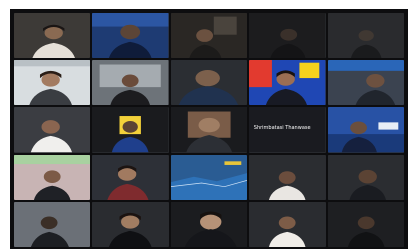 The image size is (417, 252). I want to click on participant-display-name: Shrimbatasi Thanwase, so click(282, 128).